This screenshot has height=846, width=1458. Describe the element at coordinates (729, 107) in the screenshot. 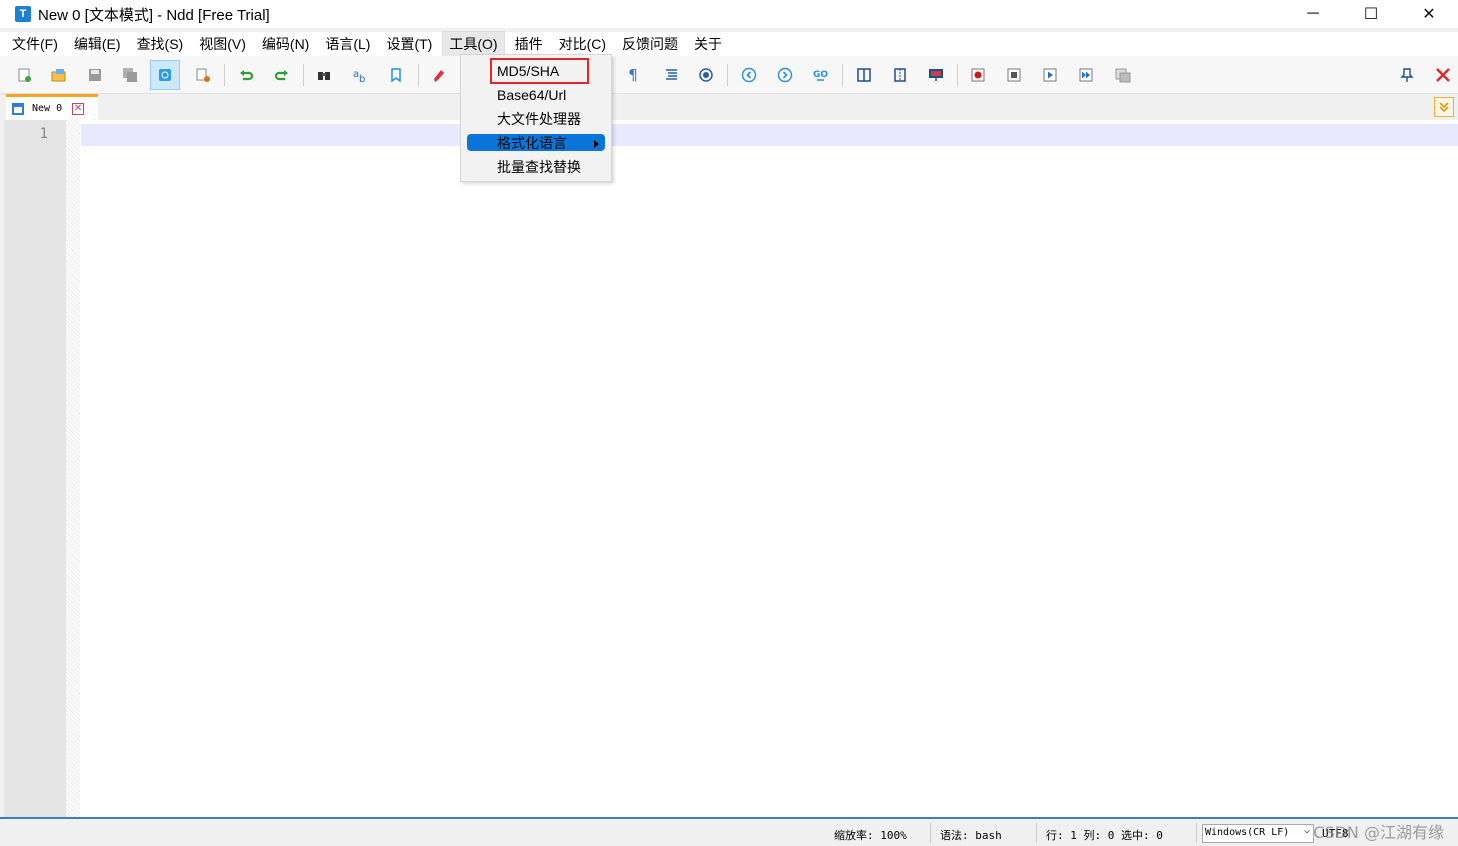

I see `tab-bar: New 0 ✕` at that location.